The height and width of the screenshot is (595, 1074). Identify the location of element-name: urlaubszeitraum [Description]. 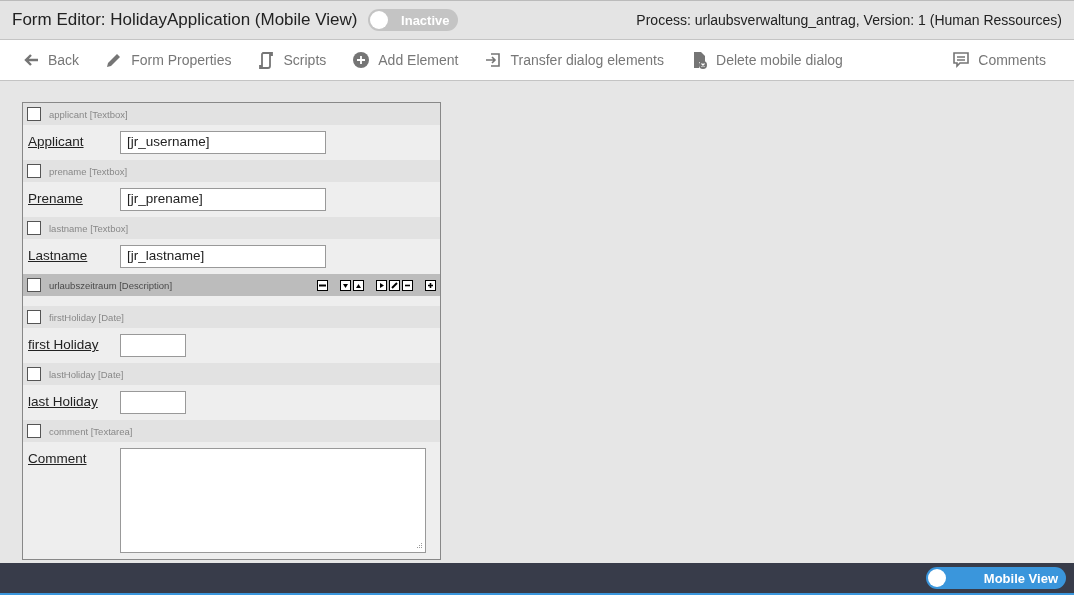
(111, 285).